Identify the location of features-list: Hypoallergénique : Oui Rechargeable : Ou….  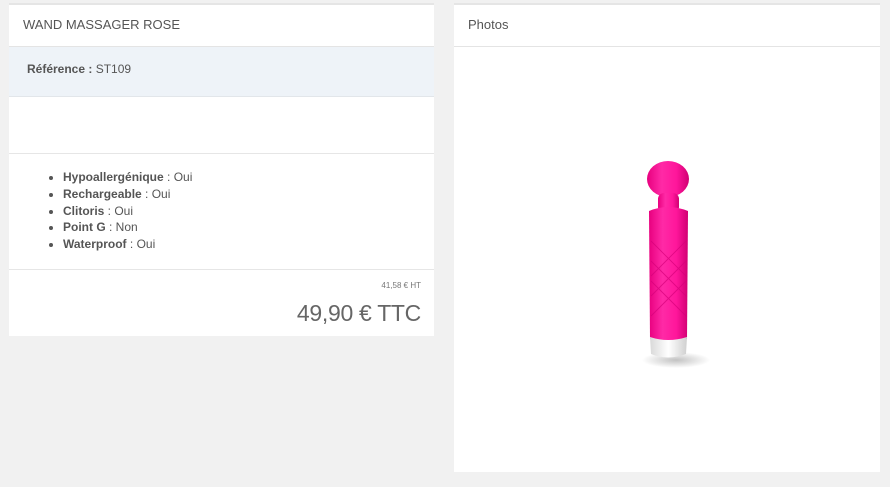
(221, 211).